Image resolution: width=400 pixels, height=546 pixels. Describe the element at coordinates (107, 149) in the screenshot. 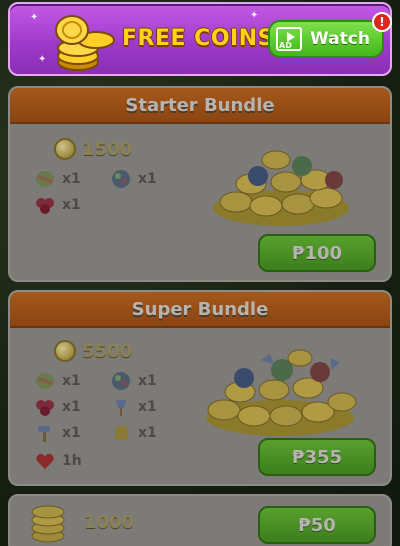

I see `starter-coins-amount: 1500` at that location.